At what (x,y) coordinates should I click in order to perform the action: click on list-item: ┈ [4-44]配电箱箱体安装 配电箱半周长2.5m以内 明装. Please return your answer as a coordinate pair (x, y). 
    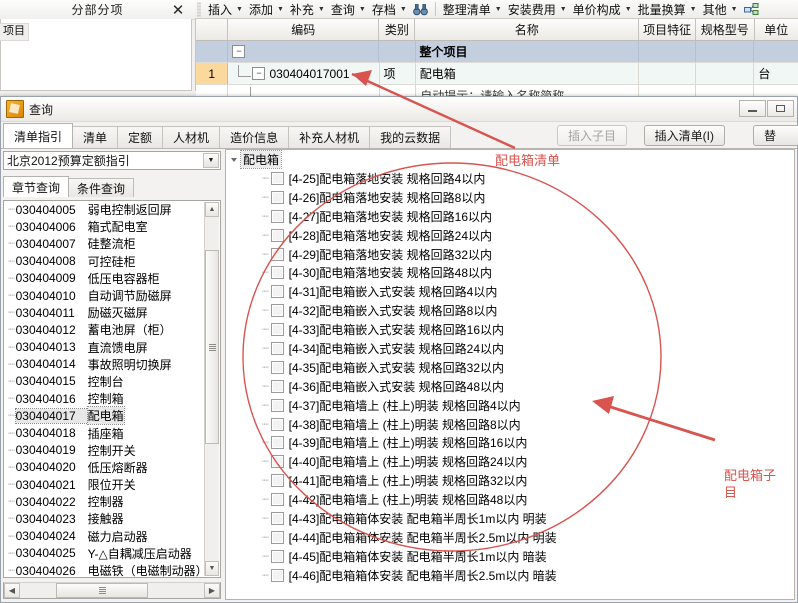
    Looking at the image, I should click on (510, 537).